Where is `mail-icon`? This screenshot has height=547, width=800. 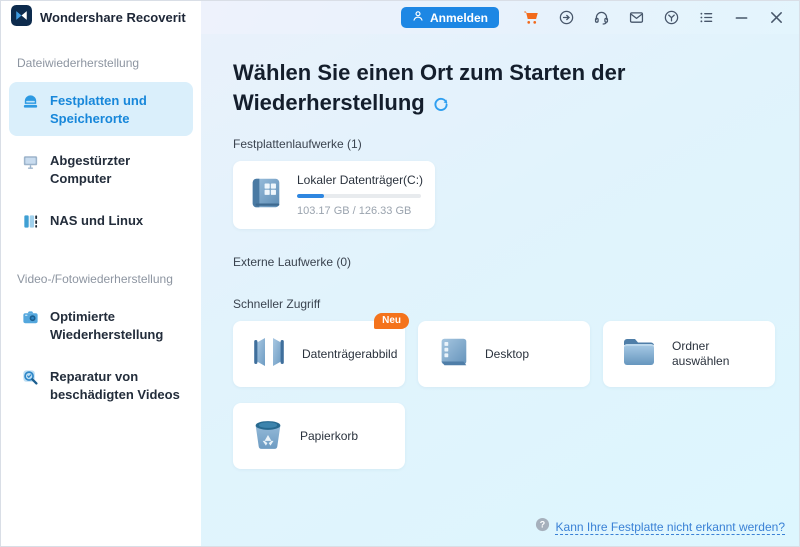 mail-icon is located at coordinates (636, 18).